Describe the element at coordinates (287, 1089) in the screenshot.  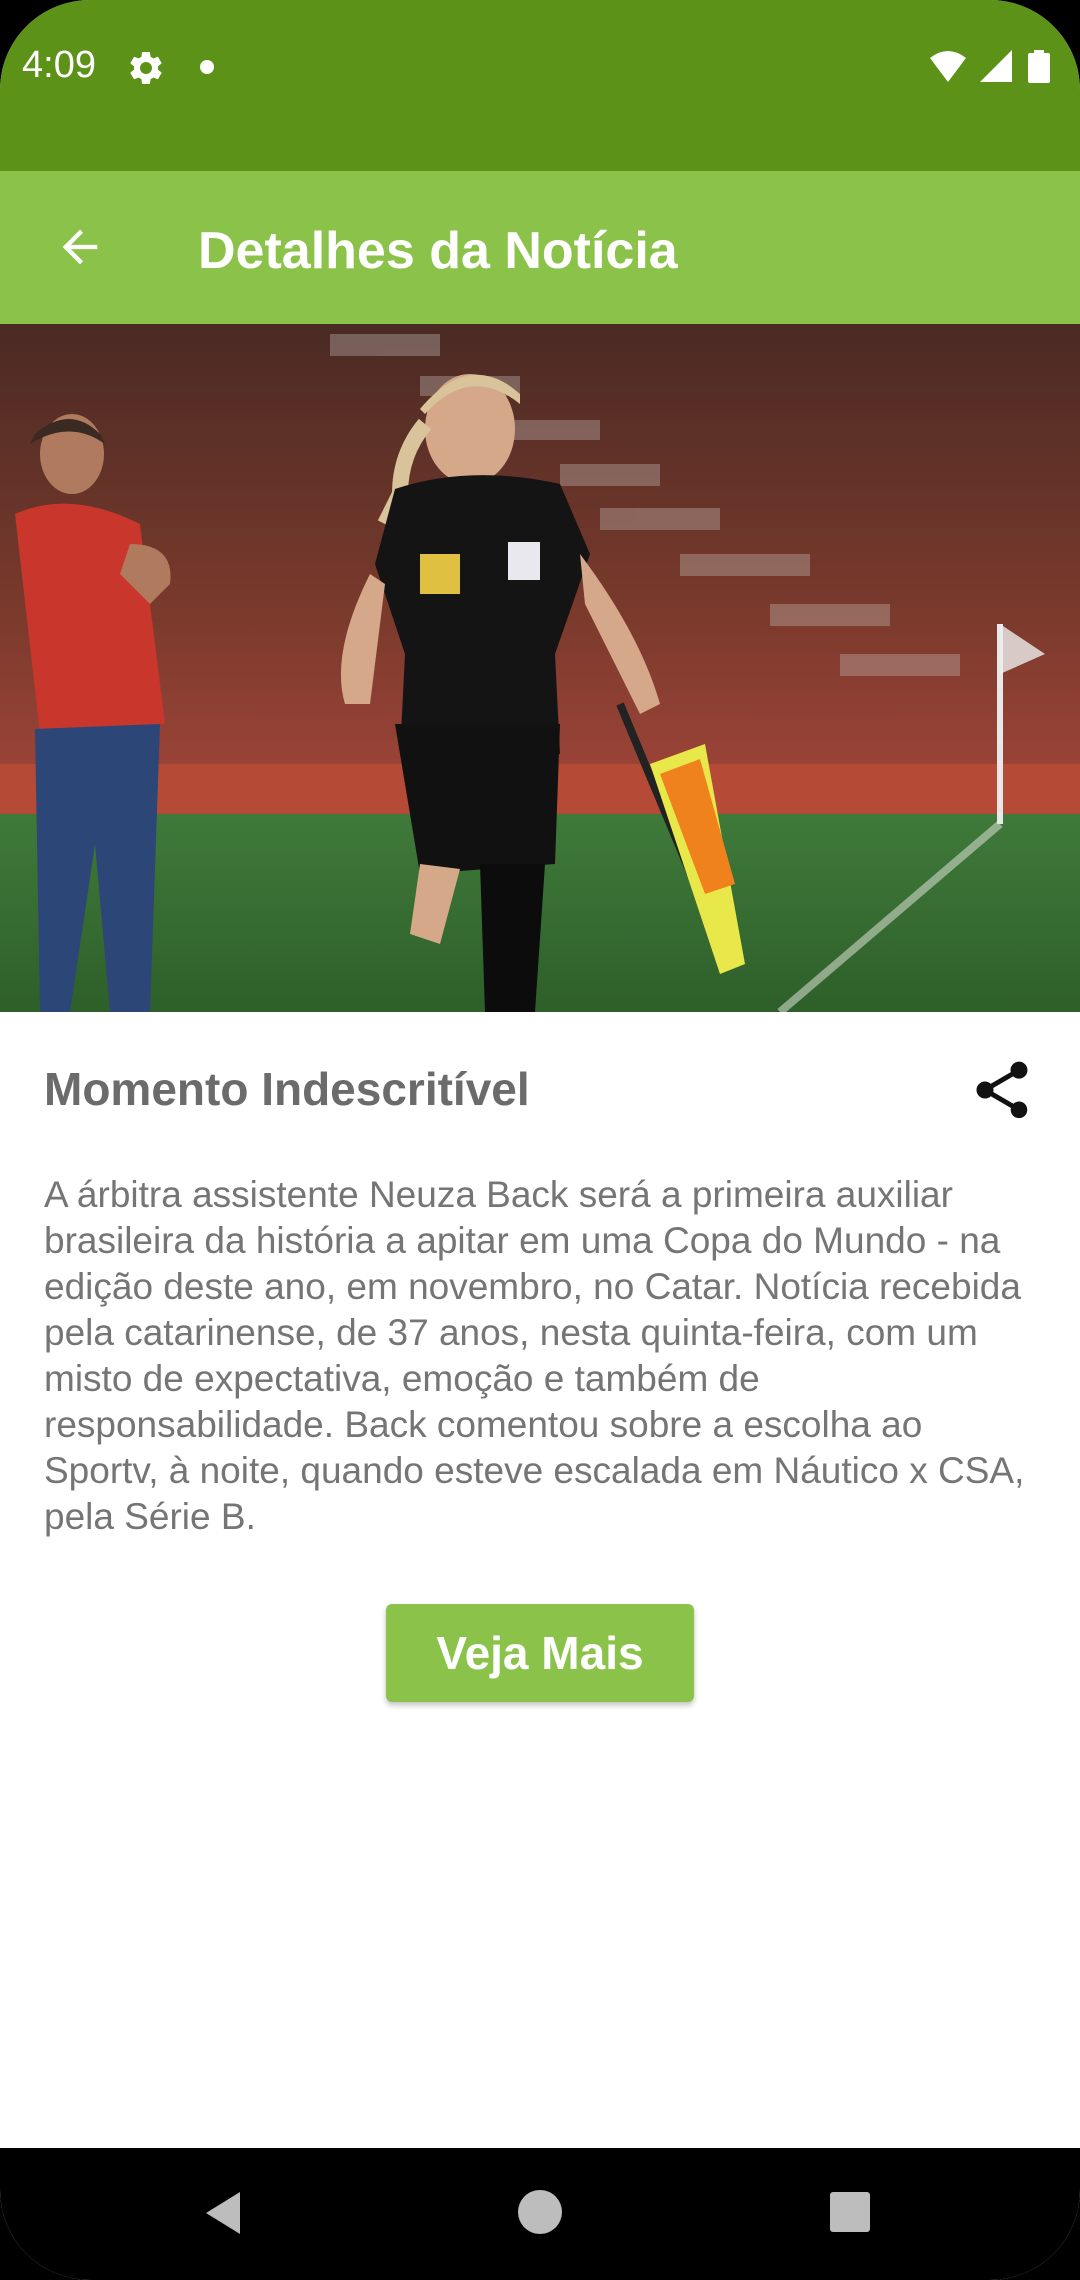
I see `article-headline: Momento Indescritível` at that location.